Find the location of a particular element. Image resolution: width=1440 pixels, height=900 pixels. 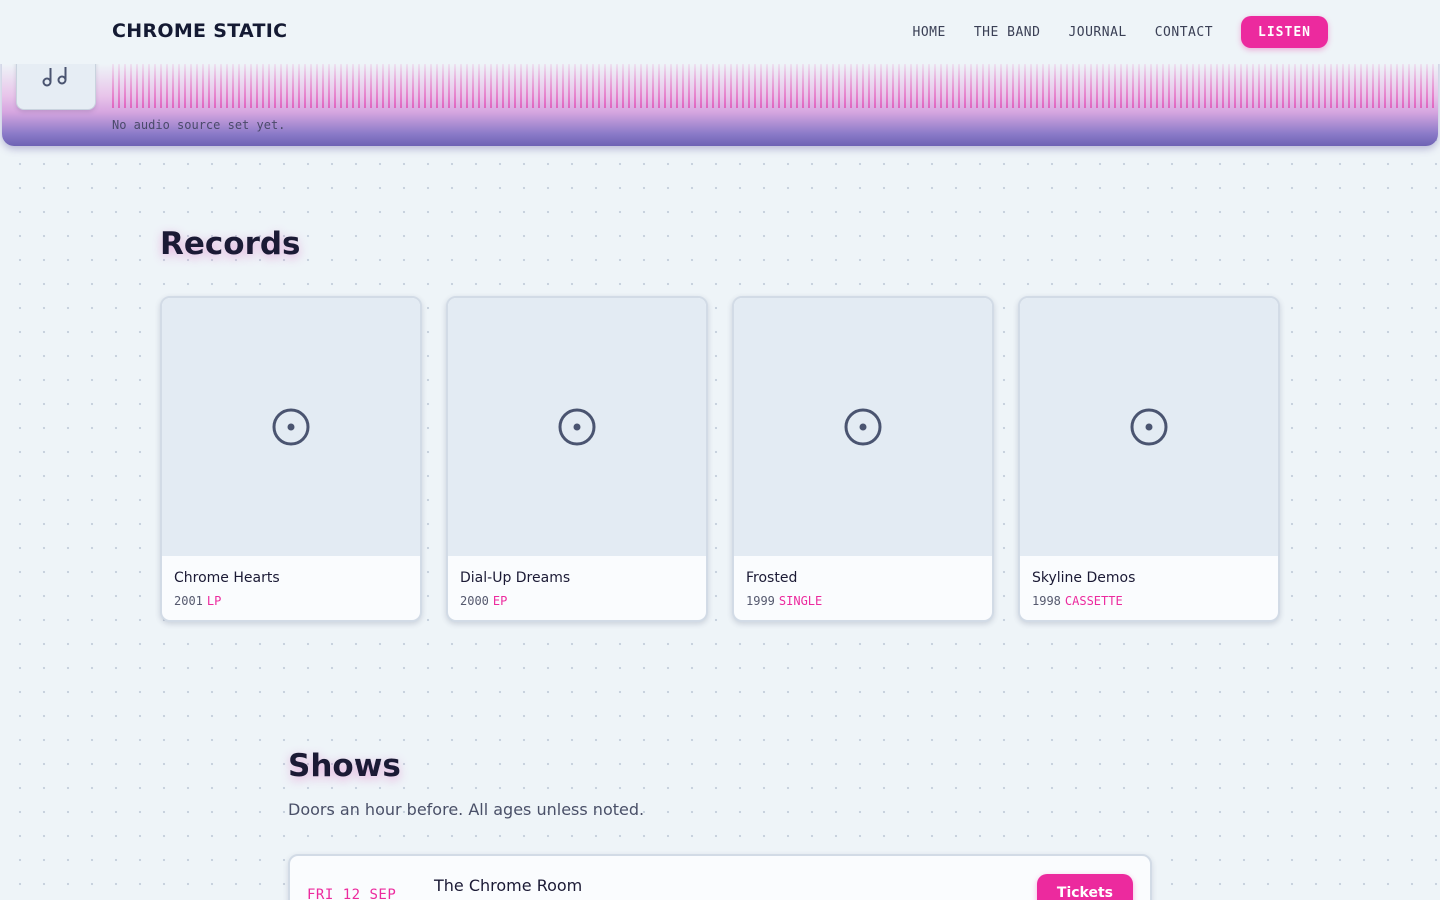

record-card: Frosted 1999 SINGLE is located at coordinates (863, 459).